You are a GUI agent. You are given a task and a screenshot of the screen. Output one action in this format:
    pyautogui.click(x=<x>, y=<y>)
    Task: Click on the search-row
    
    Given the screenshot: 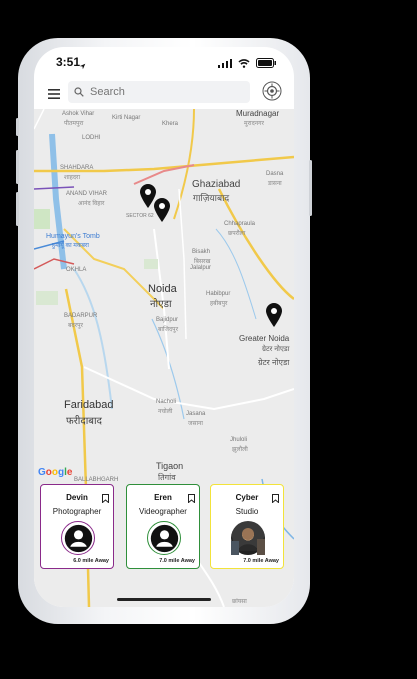 What is the action you would take?
    pyautogui.click(x=164, y=92)
    